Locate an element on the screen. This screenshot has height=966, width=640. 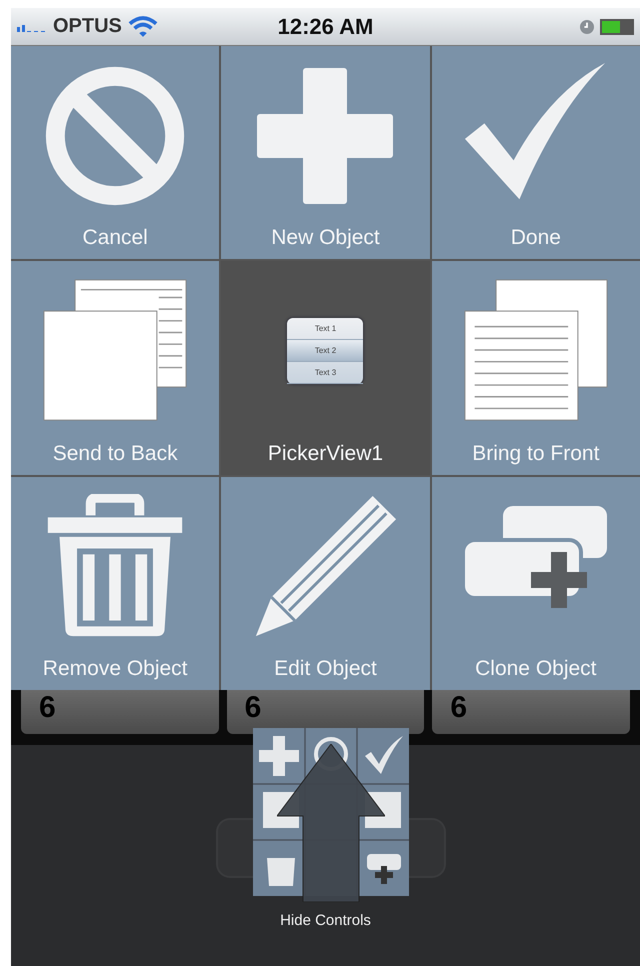
tile-label: Clone Object is located at coordinates (536, 669).